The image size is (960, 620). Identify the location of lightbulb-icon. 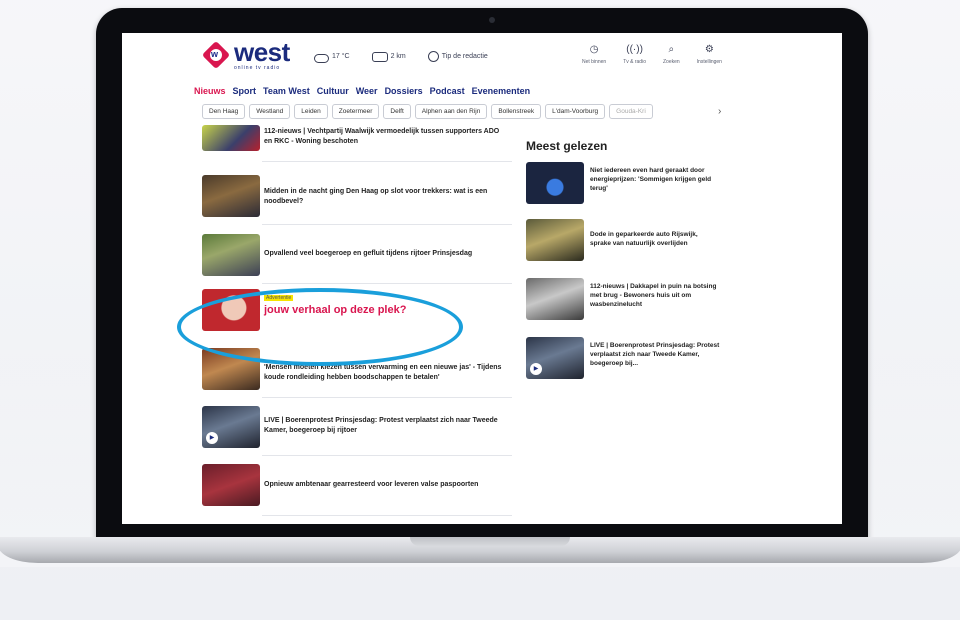
(433, 56).